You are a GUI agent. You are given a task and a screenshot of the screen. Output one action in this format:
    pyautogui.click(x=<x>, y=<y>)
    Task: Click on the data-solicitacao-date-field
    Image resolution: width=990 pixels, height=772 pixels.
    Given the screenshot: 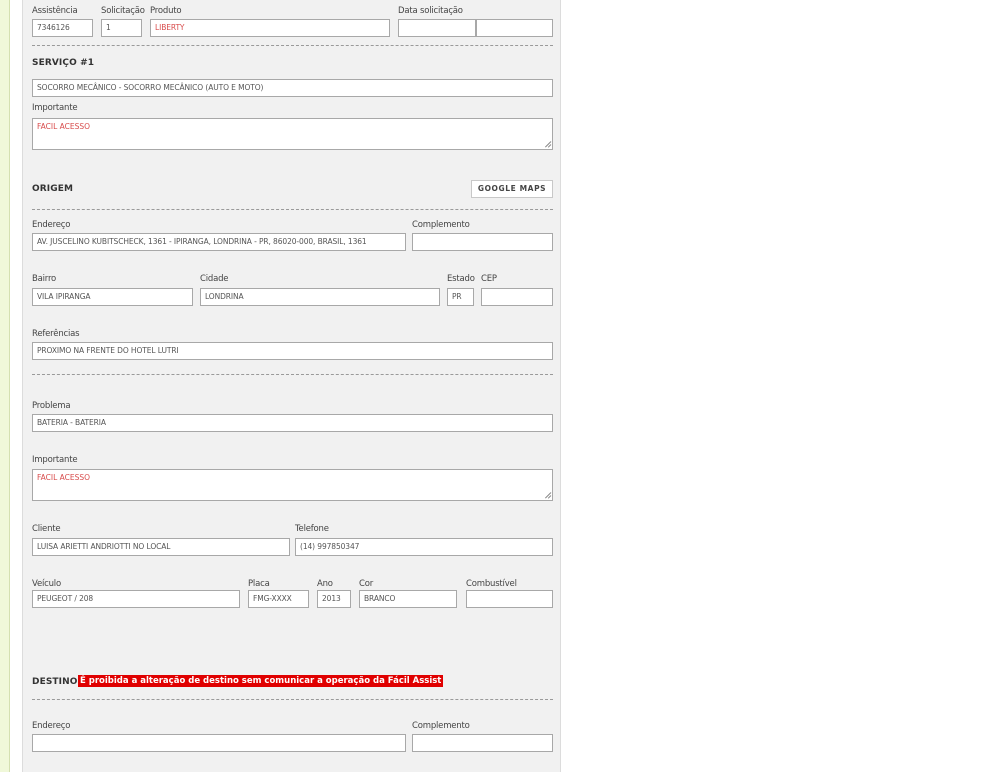 What is the action you would take?
    pyautogui.click(x=437, y=28)
    